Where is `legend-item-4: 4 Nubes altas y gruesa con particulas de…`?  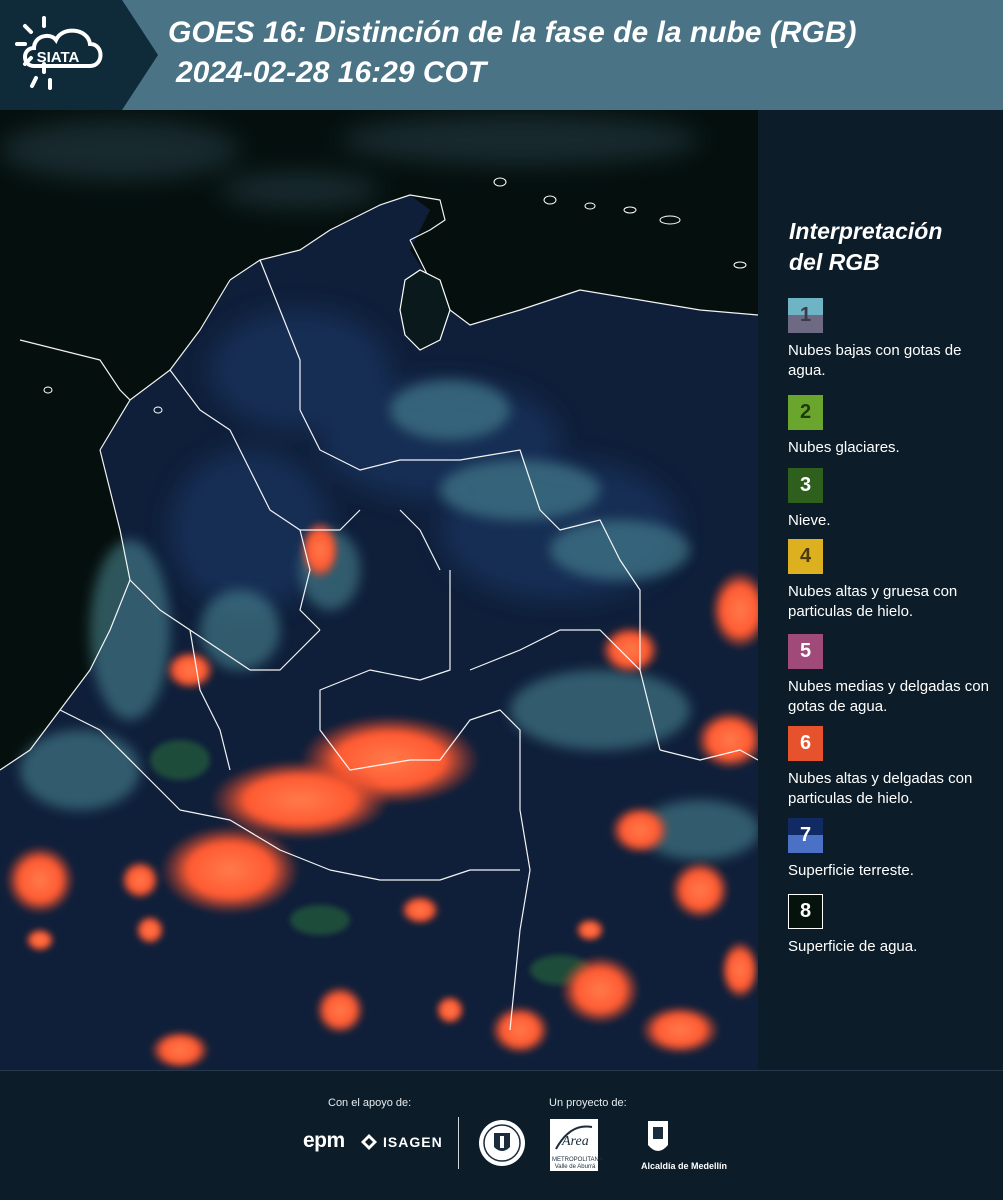 legend-item-4: 4 Nubes altas y gruesa con particulas de… is located at coordinates (895, 580).